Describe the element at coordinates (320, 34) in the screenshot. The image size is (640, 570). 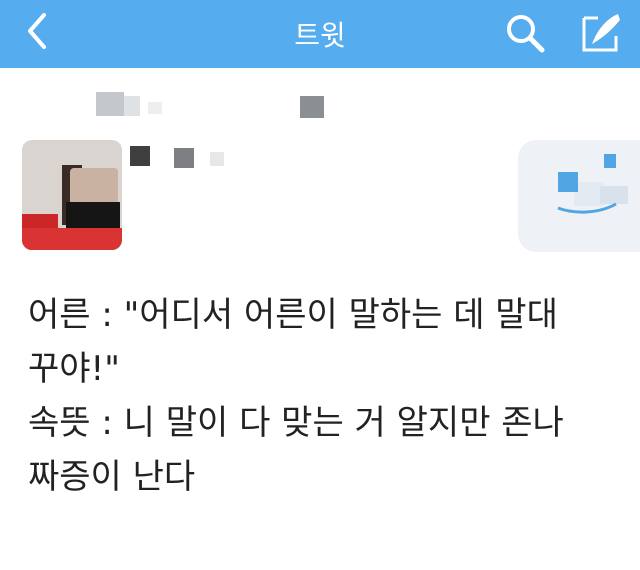
I see `top-navigation-bar: 트윗` at that location.